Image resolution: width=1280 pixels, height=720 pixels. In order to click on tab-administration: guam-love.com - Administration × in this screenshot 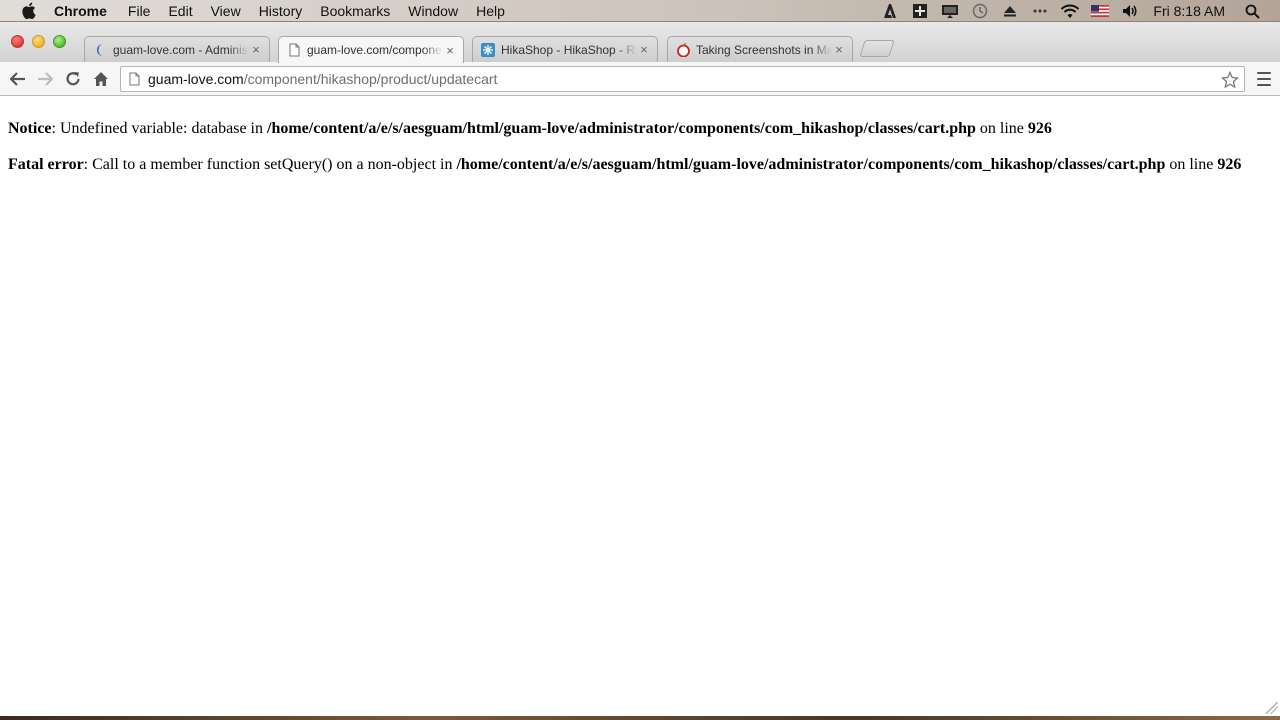, I will do `click(177, 49)`.